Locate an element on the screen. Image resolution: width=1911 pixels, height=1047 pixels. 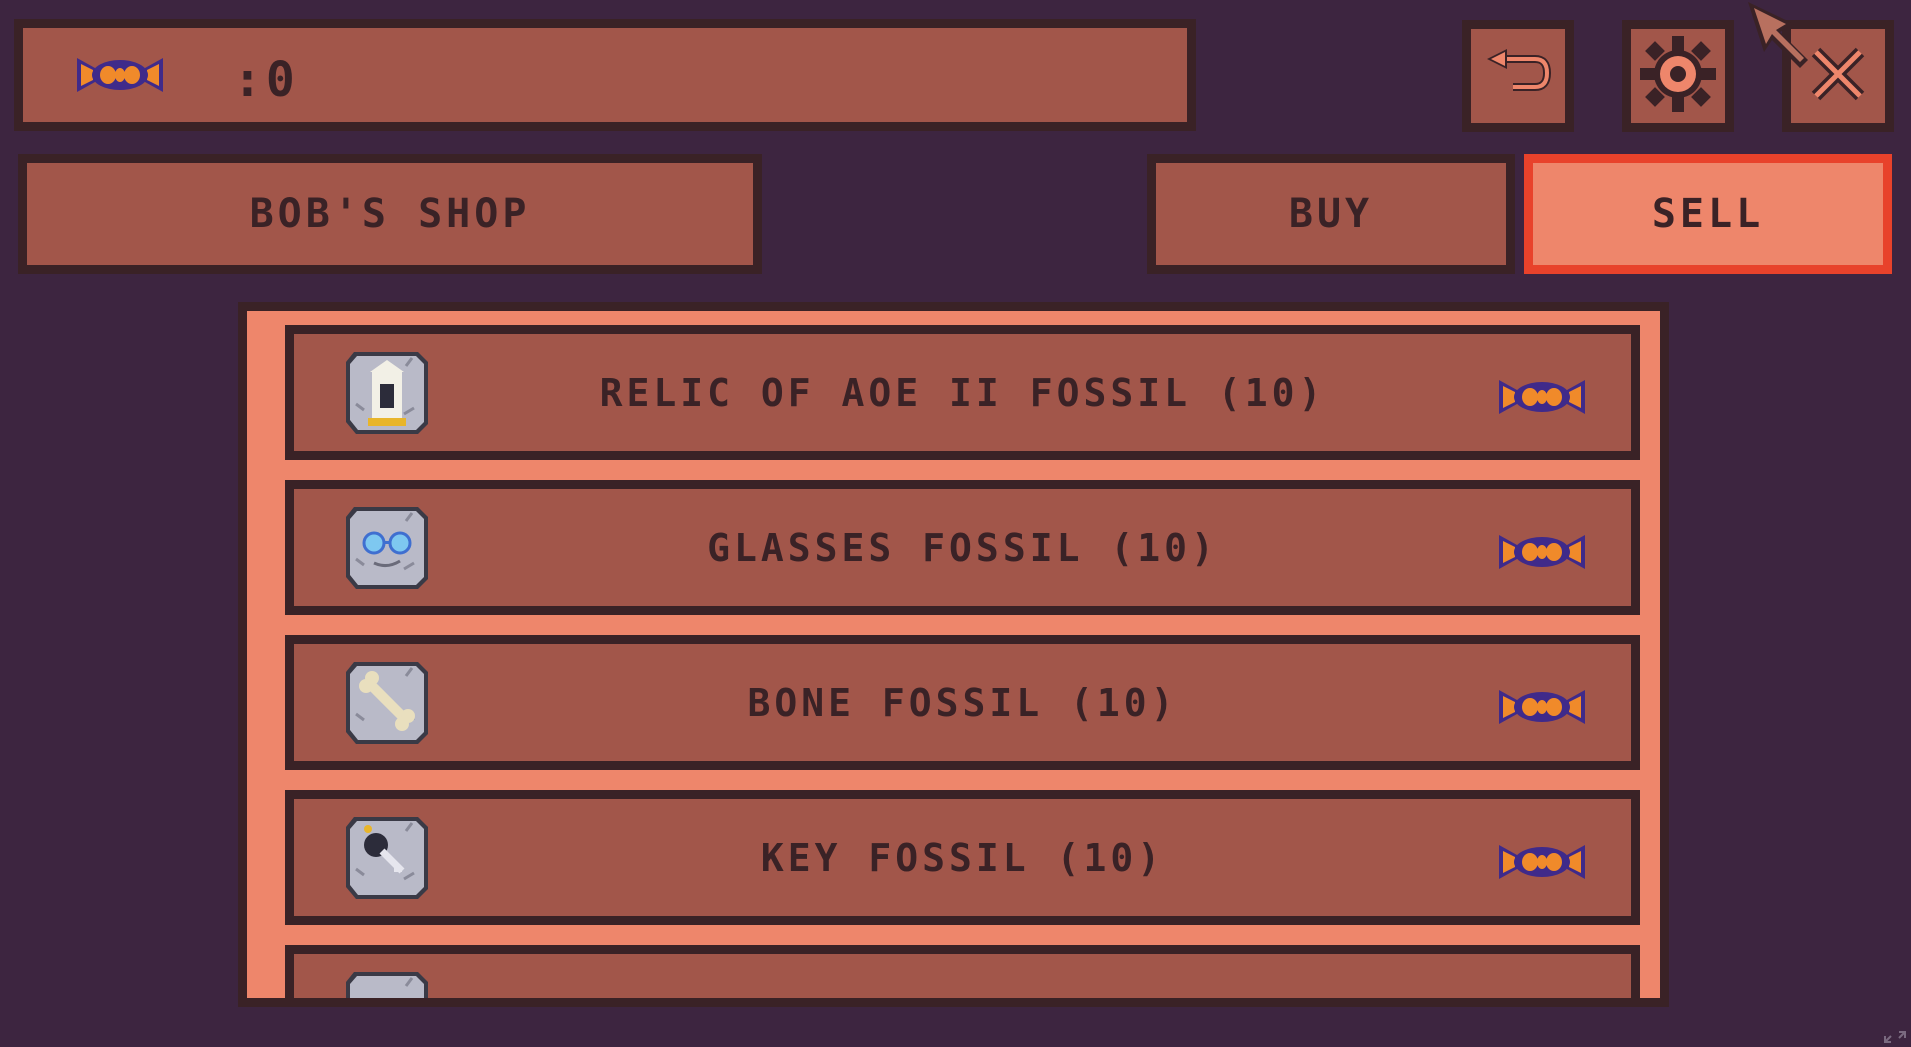
item-name: RELIC OF AOE II FOSSIL (10) is located at coordinates (962, 392).